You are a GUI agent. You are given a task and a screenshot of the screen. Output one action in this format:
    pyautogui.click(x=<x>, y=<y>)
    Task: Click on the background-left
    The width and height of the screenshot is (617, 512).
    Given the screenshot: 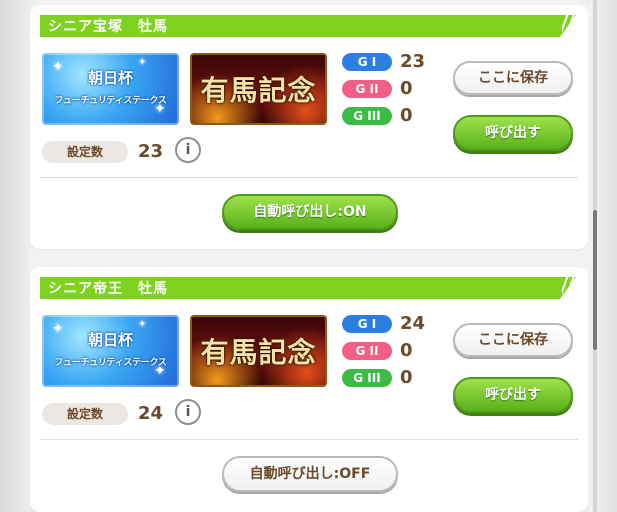 What is the action you would take?
    pyautogui.click(x=15, y=256)
    